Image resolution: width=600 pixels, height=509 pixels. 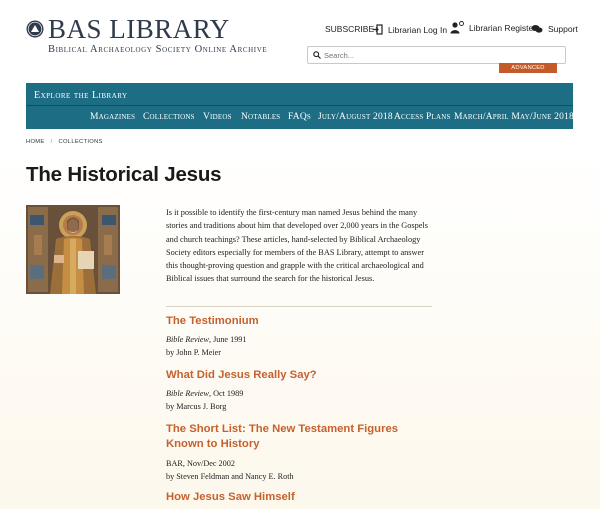 What do you see at coordinates (35, 29) in the screenshot?
I see `logo-icon` at bounding box center [35, 29].